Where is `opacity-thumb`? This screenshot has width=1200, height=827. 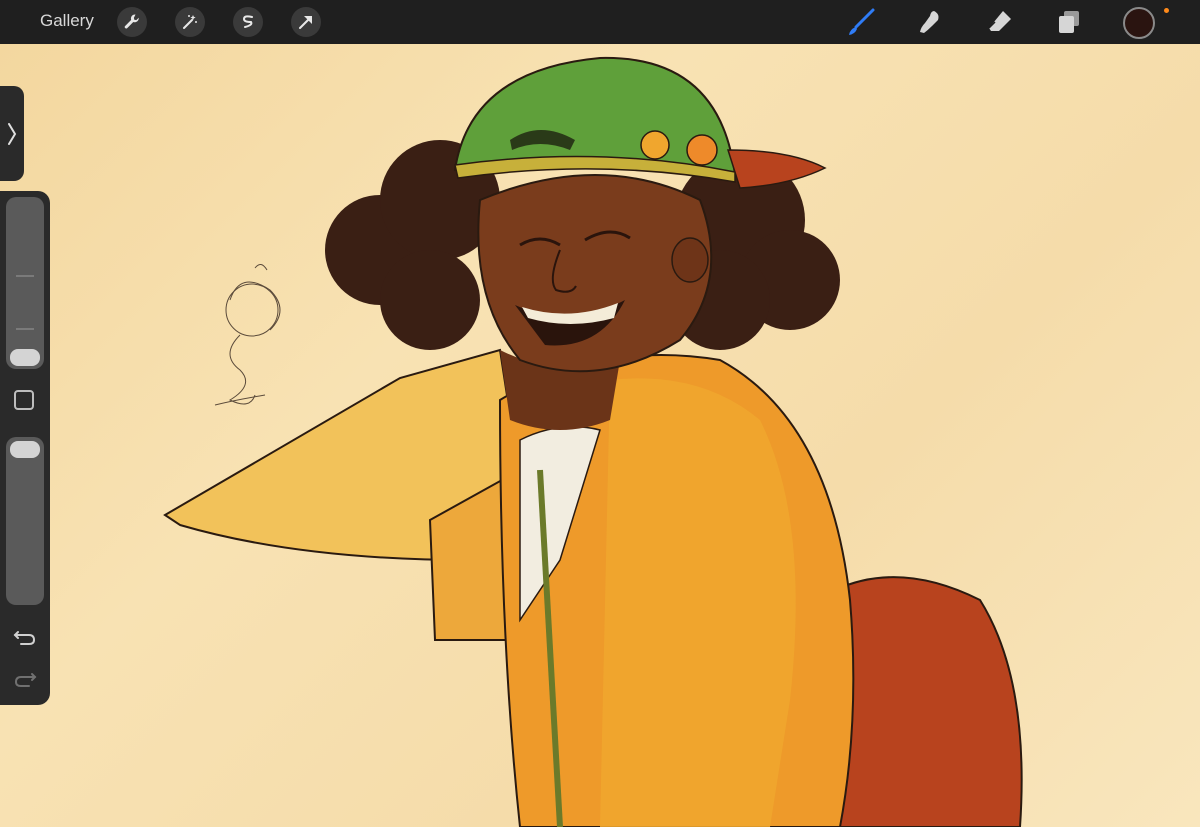 opacity-thumb is located at coordinates (25, 449).